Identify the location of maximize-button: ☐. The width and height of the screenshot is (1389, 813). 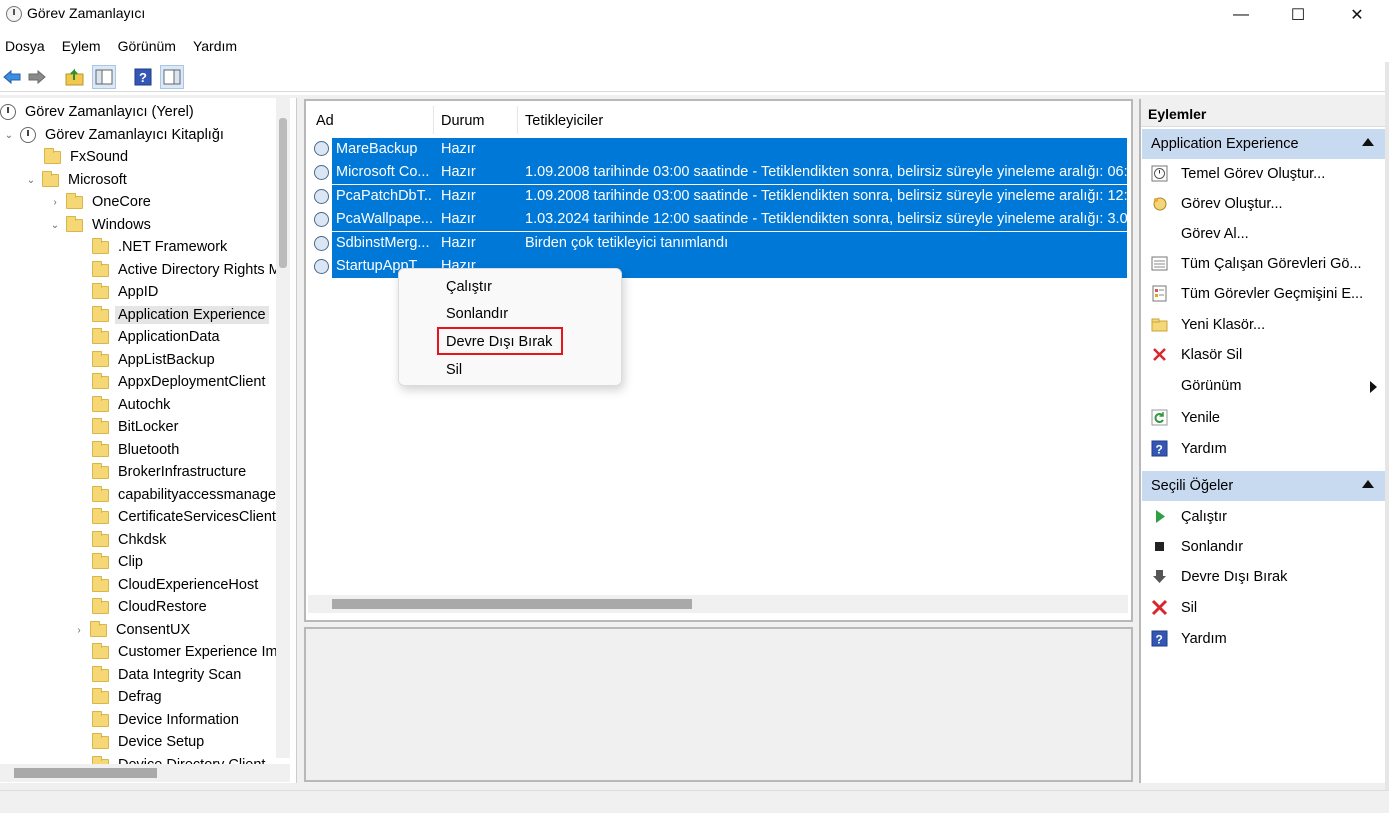
(1298, 15).